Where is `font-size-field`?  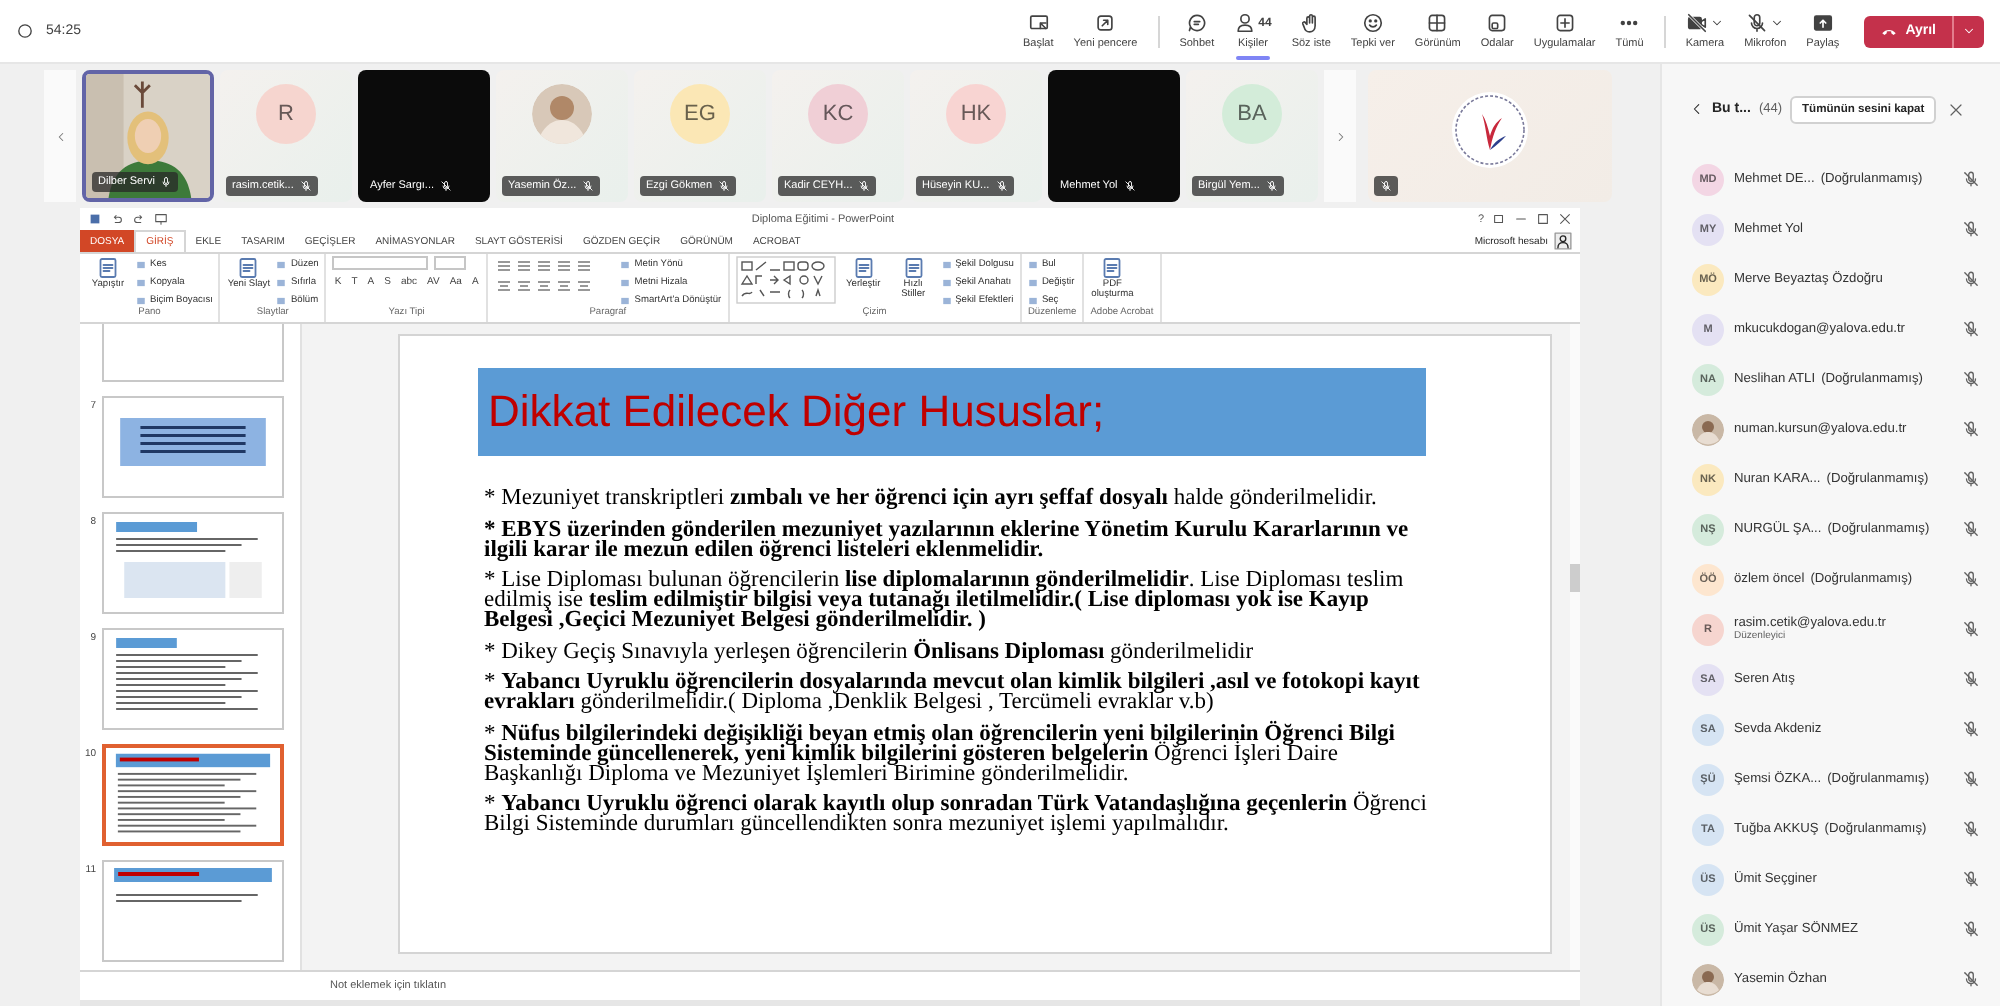 font-size-field is located at coordinates (450, 263).